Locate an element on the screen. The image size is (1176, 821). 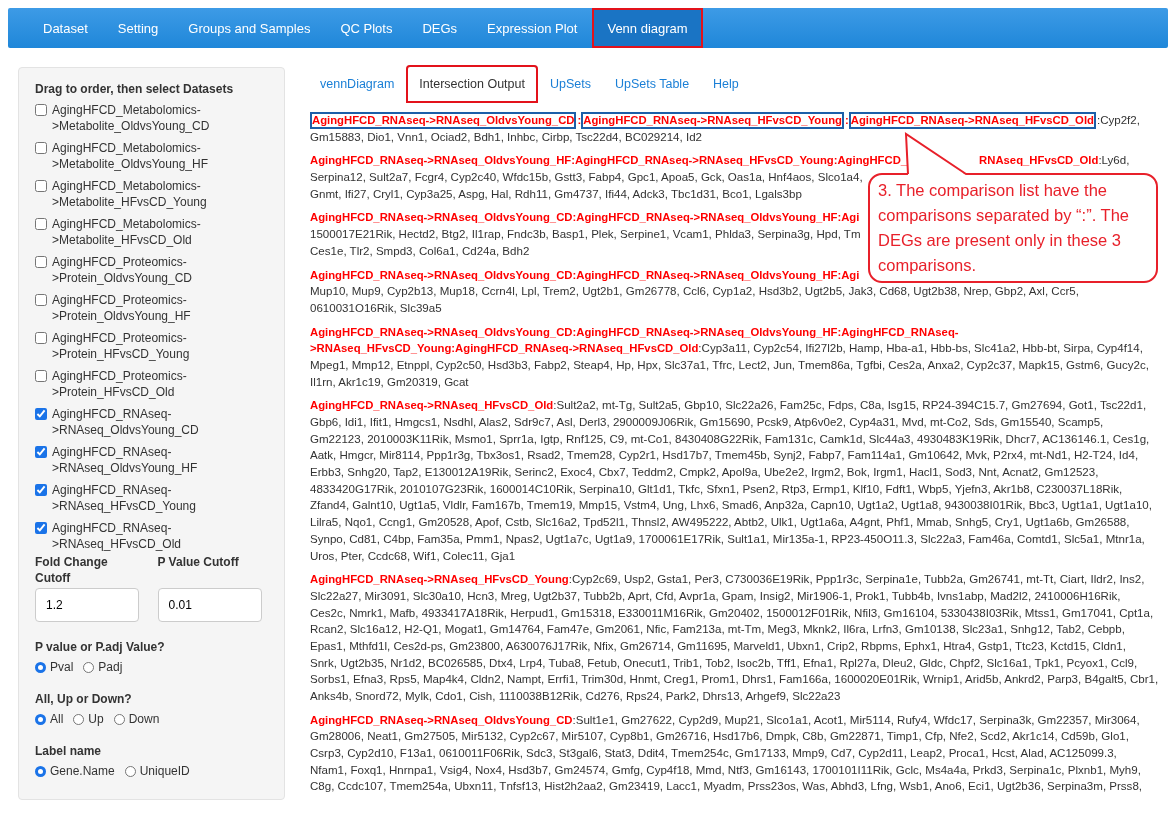
highlighted-comparison-label: AgingHFCD_RNAseq->RNAseq_HFvsCD_Young is located at coordinates (712, 120).